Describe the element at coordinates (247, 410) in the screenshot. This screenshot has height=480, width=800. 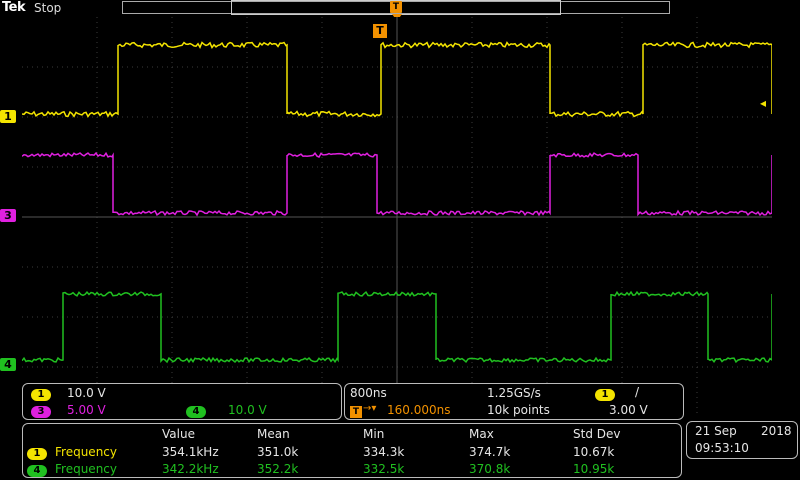
I see `channel-4-scale: 10.0 V` at that location.